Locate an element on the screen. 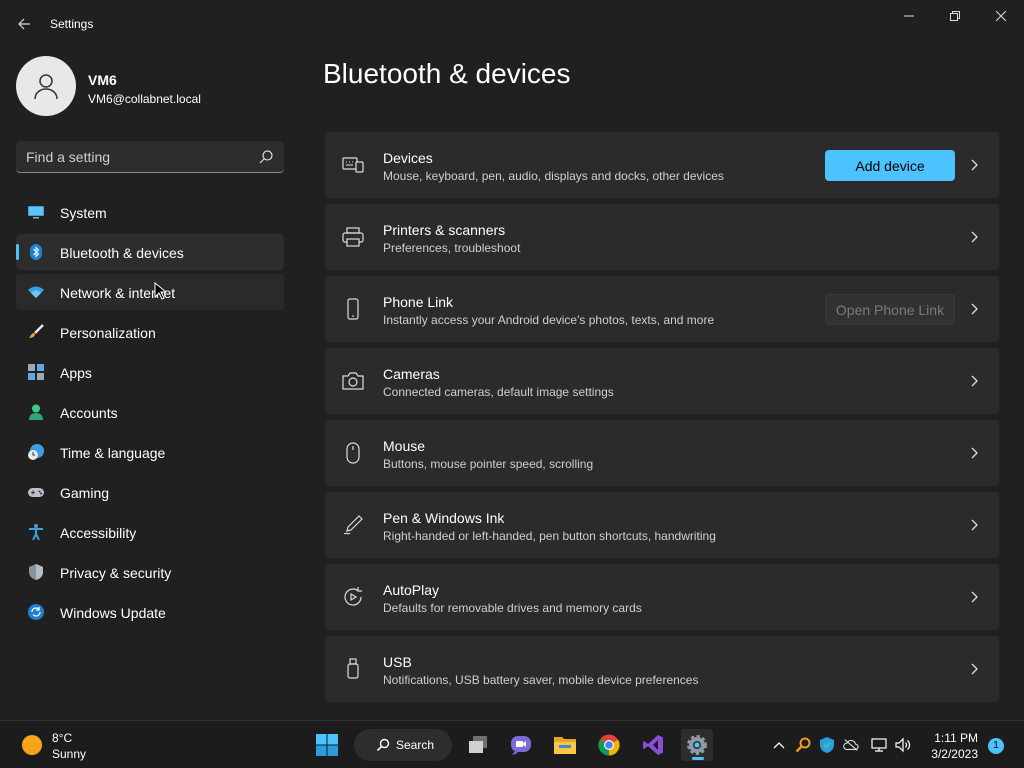  taskbar: 8°C Sunny Search 1:11 PM 3/2/2023 1 is located at coordinates (512, 744).